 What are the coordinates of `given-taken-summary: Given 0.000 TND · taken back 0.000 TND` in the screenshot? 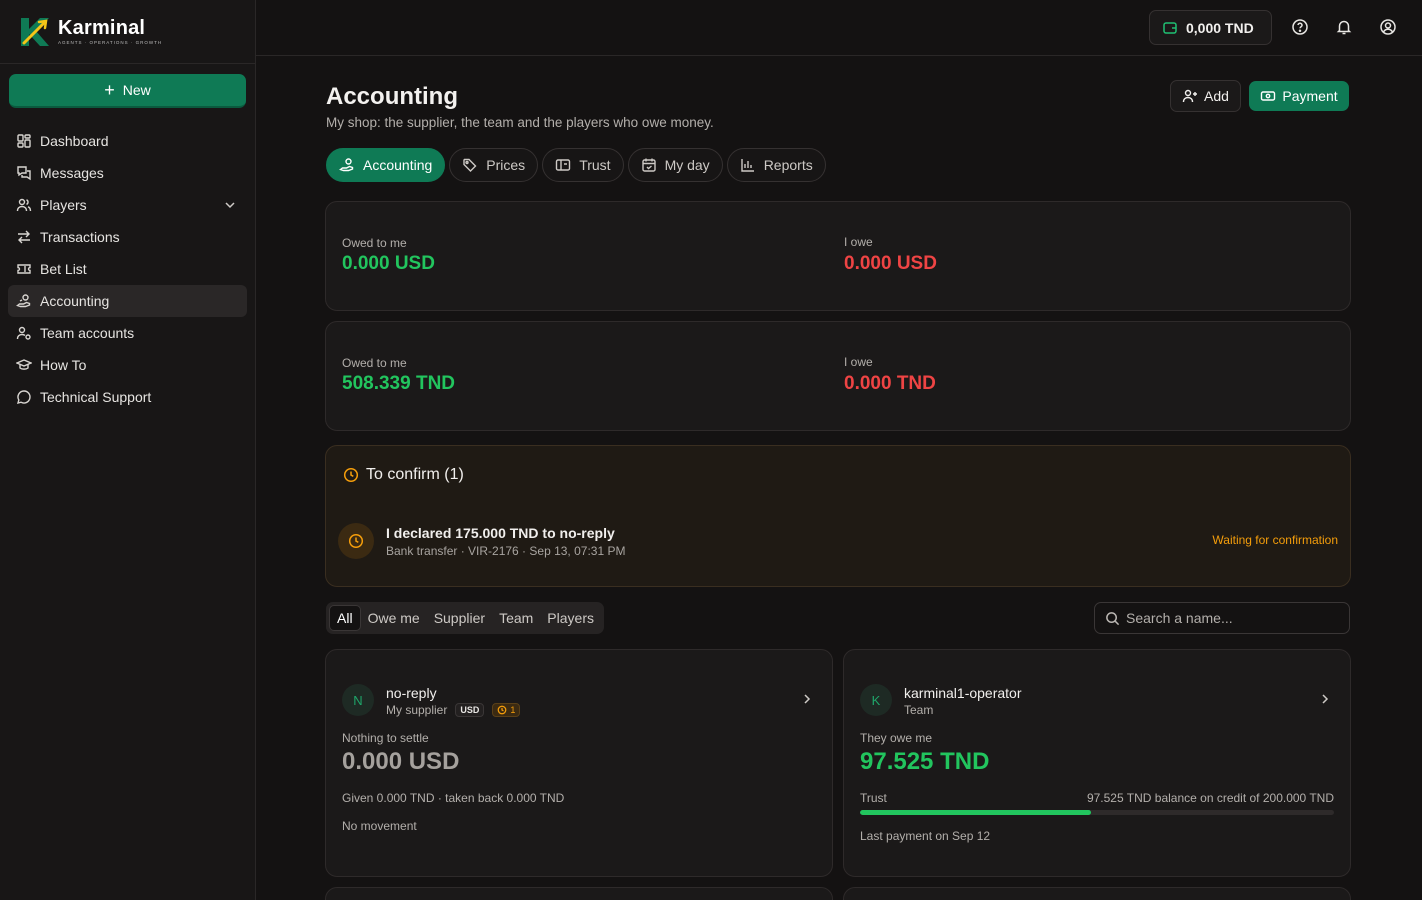 It's located at (453, 798).